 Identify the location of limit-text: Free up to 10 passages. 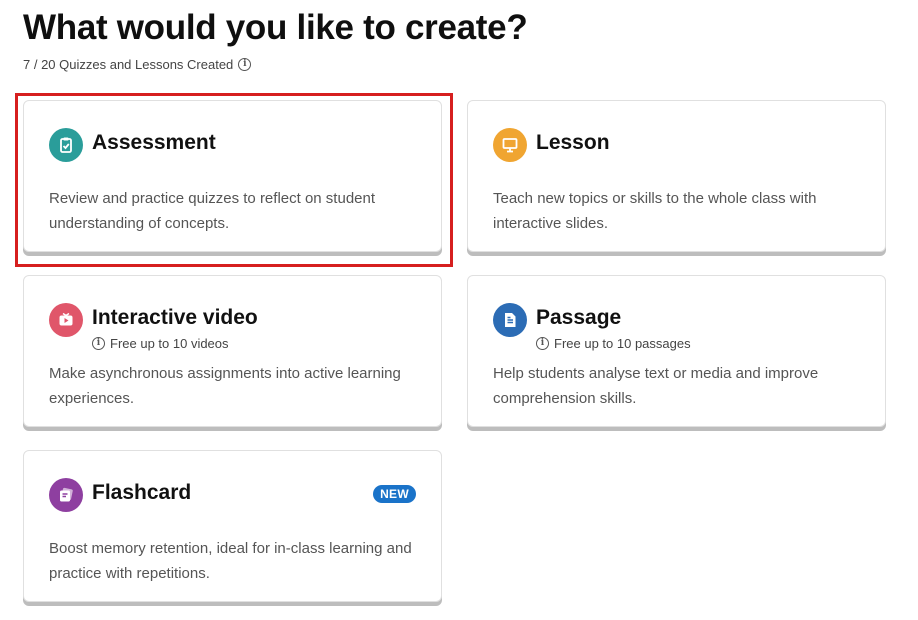
(622, 343).